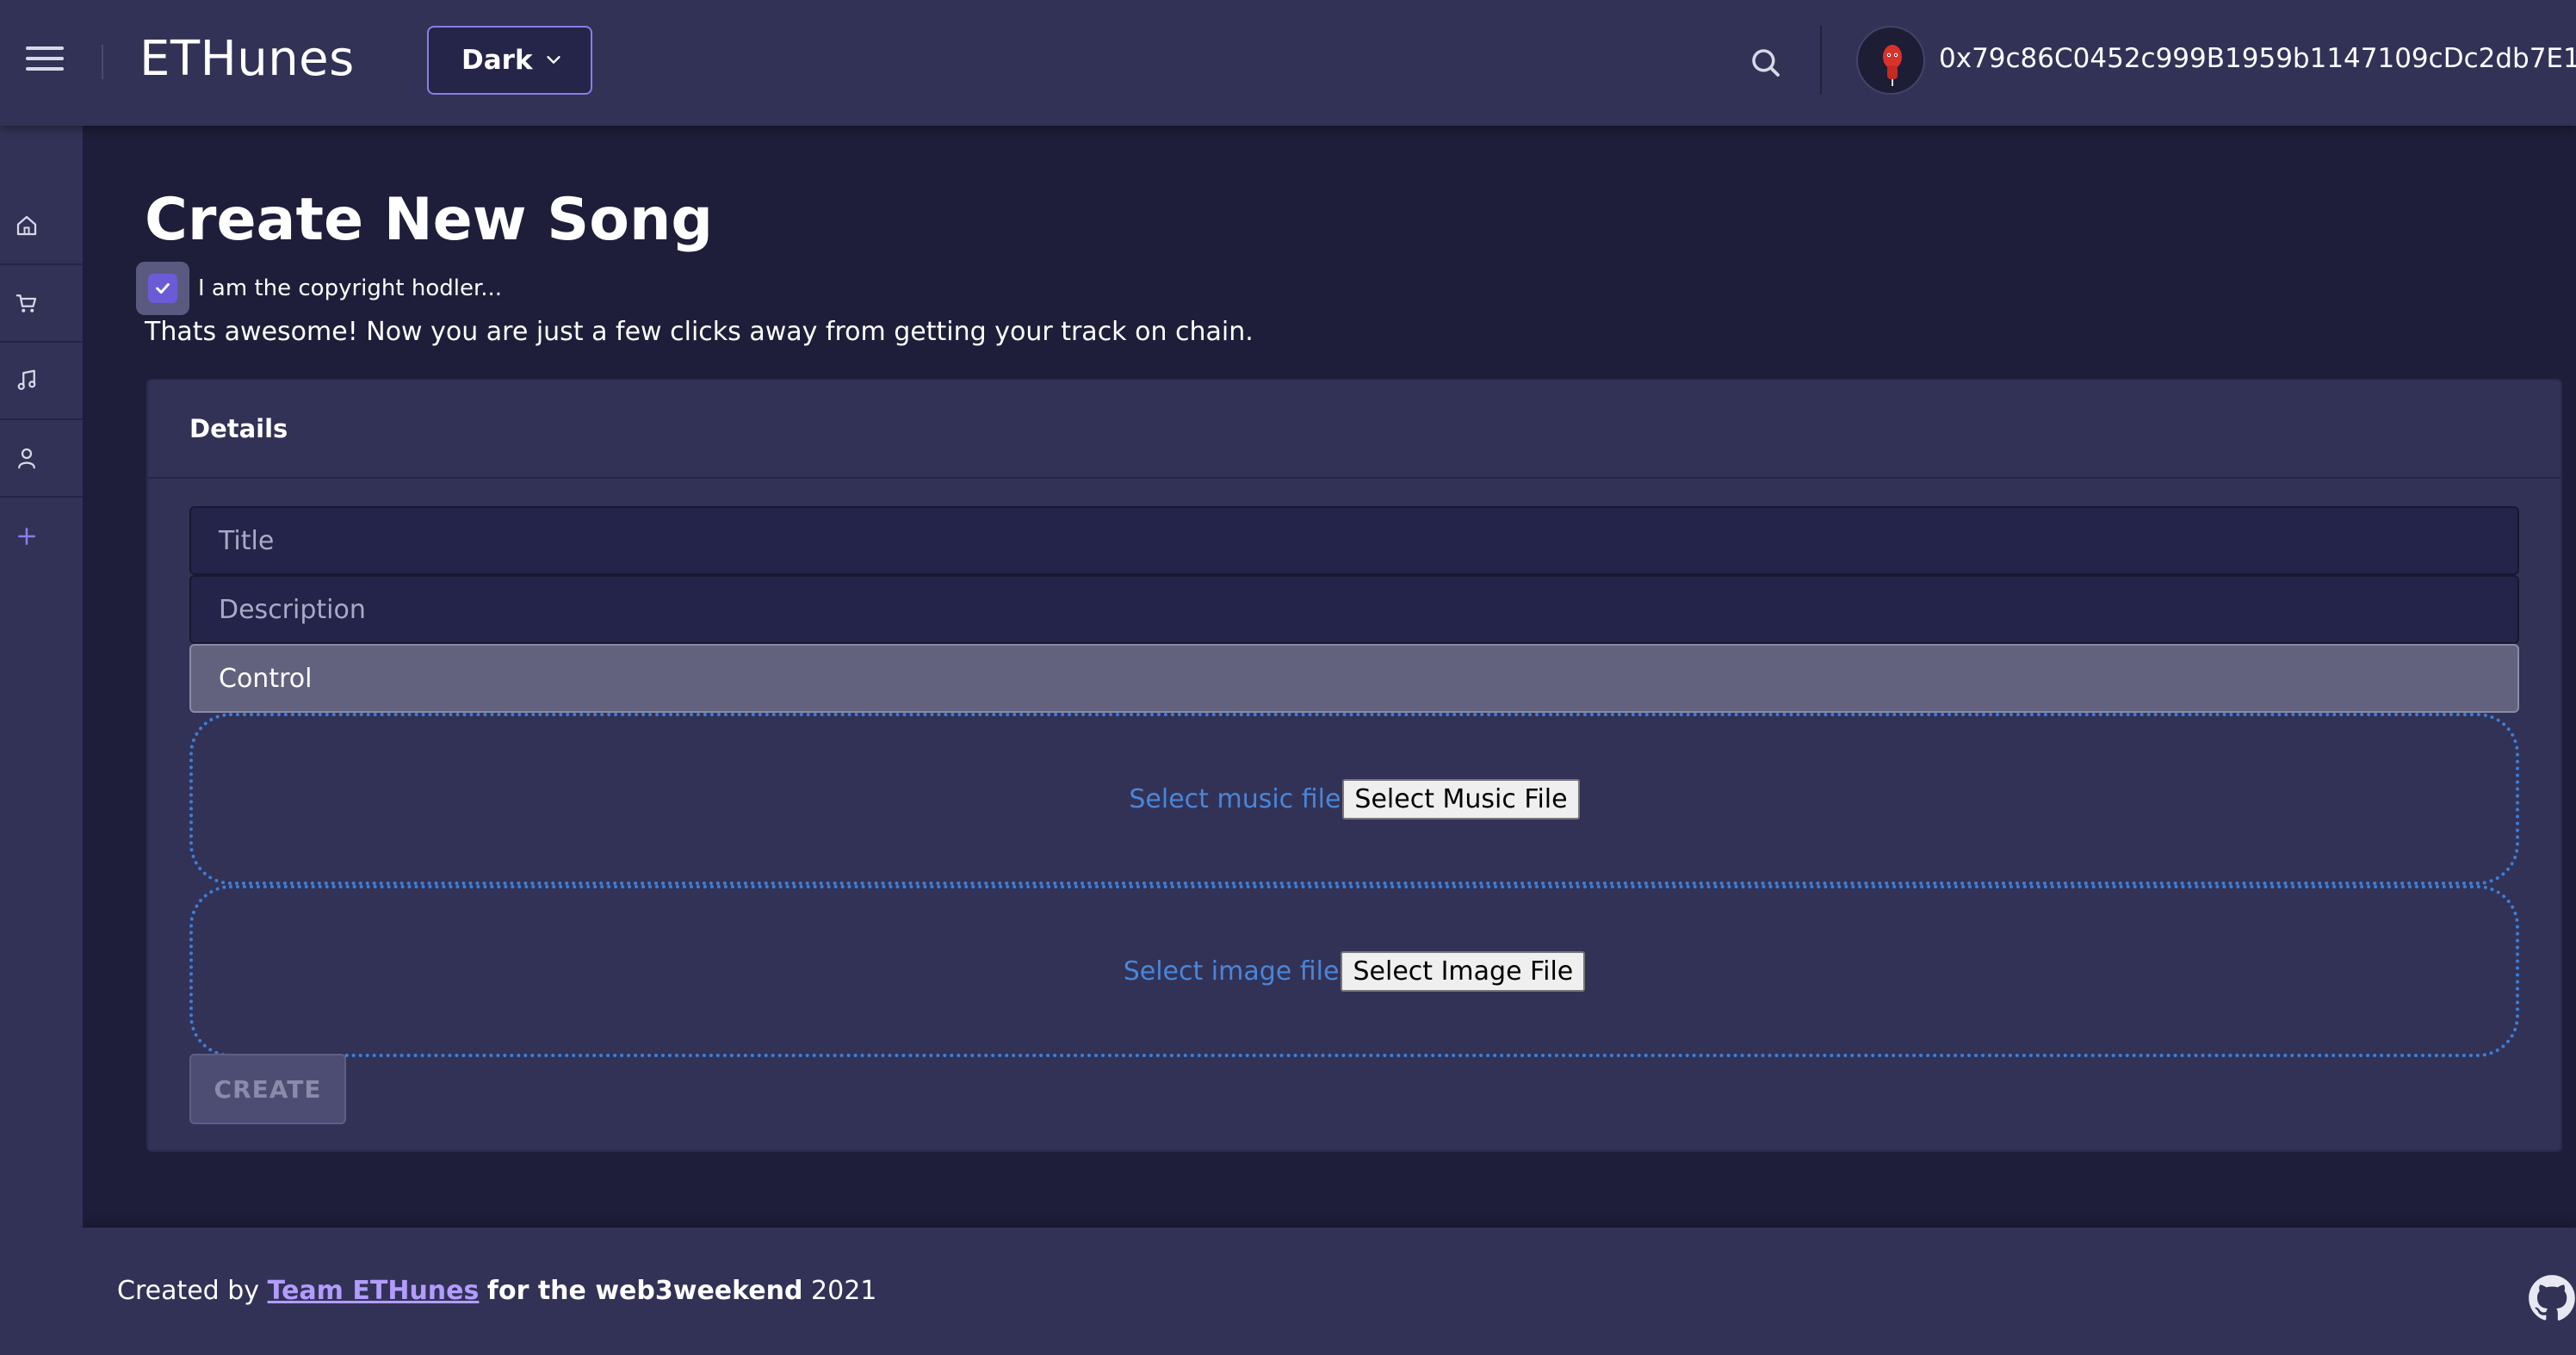 This screenshot has width=2576, height=1355. I want to click on cart-icon, so click(26, 303).